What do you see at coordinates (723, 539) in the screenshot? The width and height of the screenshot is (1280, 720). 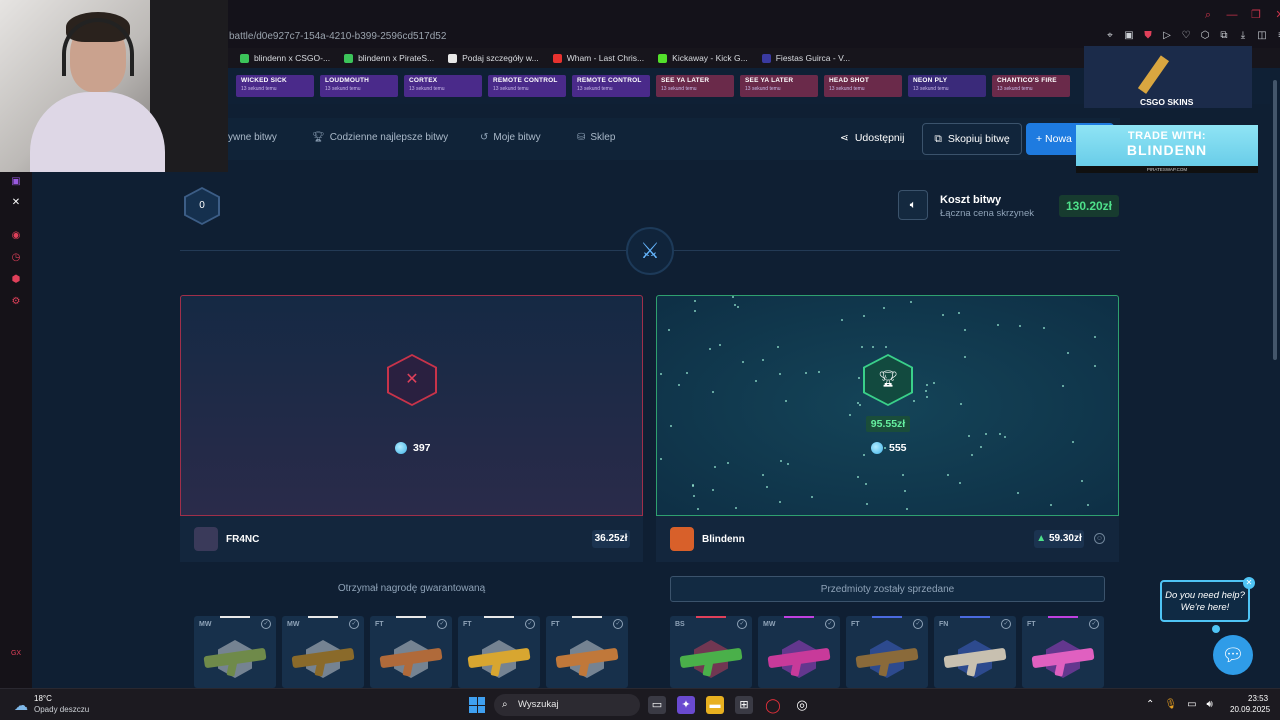 I see `player-name: Blindenn` at bounding box center [723, 539].